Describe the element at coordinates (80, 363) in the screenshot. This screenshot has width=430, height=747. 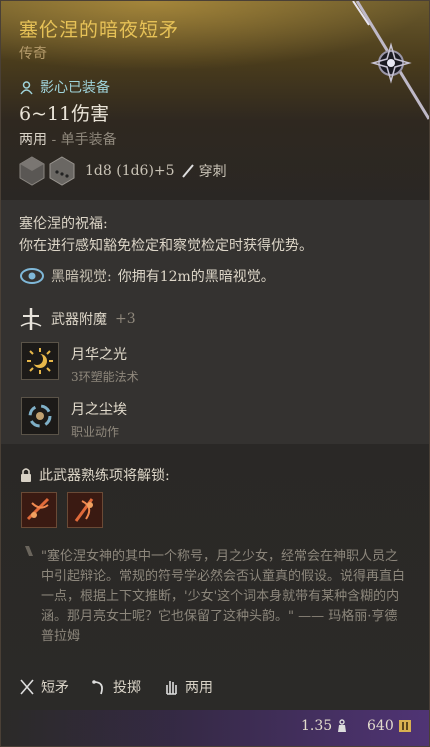
I see `spell-moonbeam: 月华之光 3环塑能法术` at that location.